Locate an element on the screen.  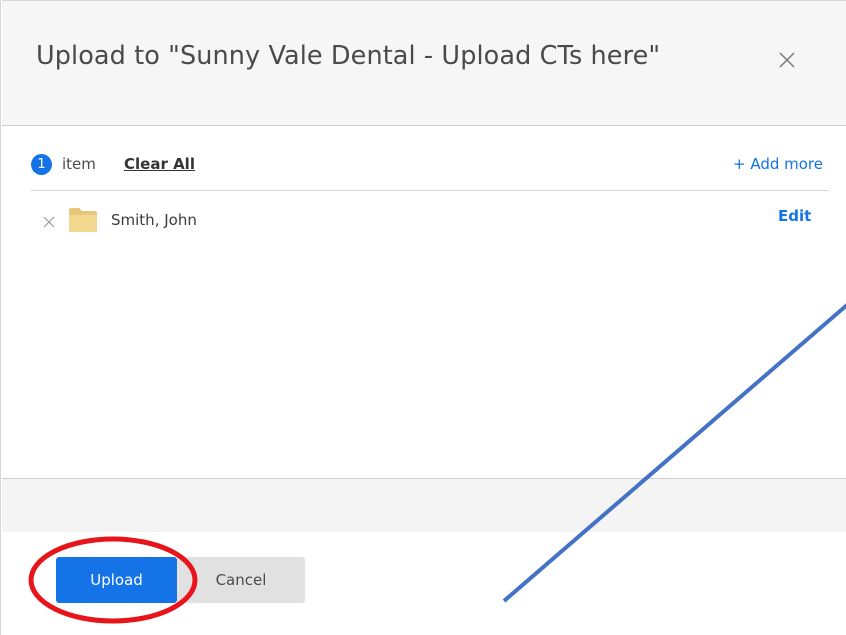
close-button is located at coordinates (787, 60).